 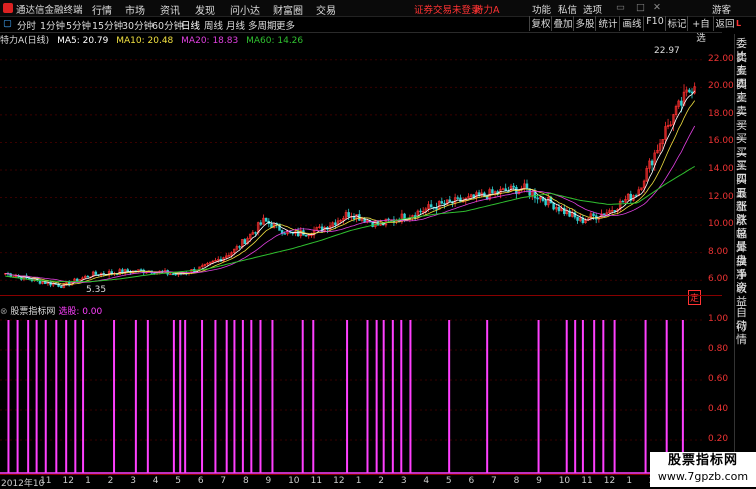 What do you see at coordinates (275, 41) in the screenshot?
I see `ma60-label: MA60: 14.26` at bounding box center [275, 41].